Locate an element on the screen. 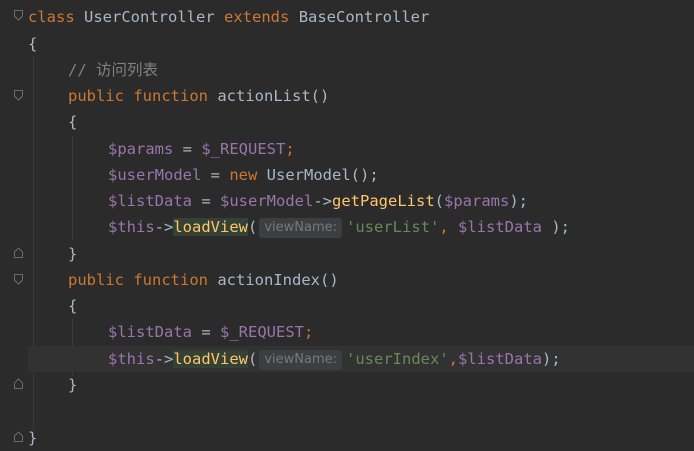 The height and width of the screenshot is (451, 694). comment: // 访问列表 is located at coordinates (113, 70).